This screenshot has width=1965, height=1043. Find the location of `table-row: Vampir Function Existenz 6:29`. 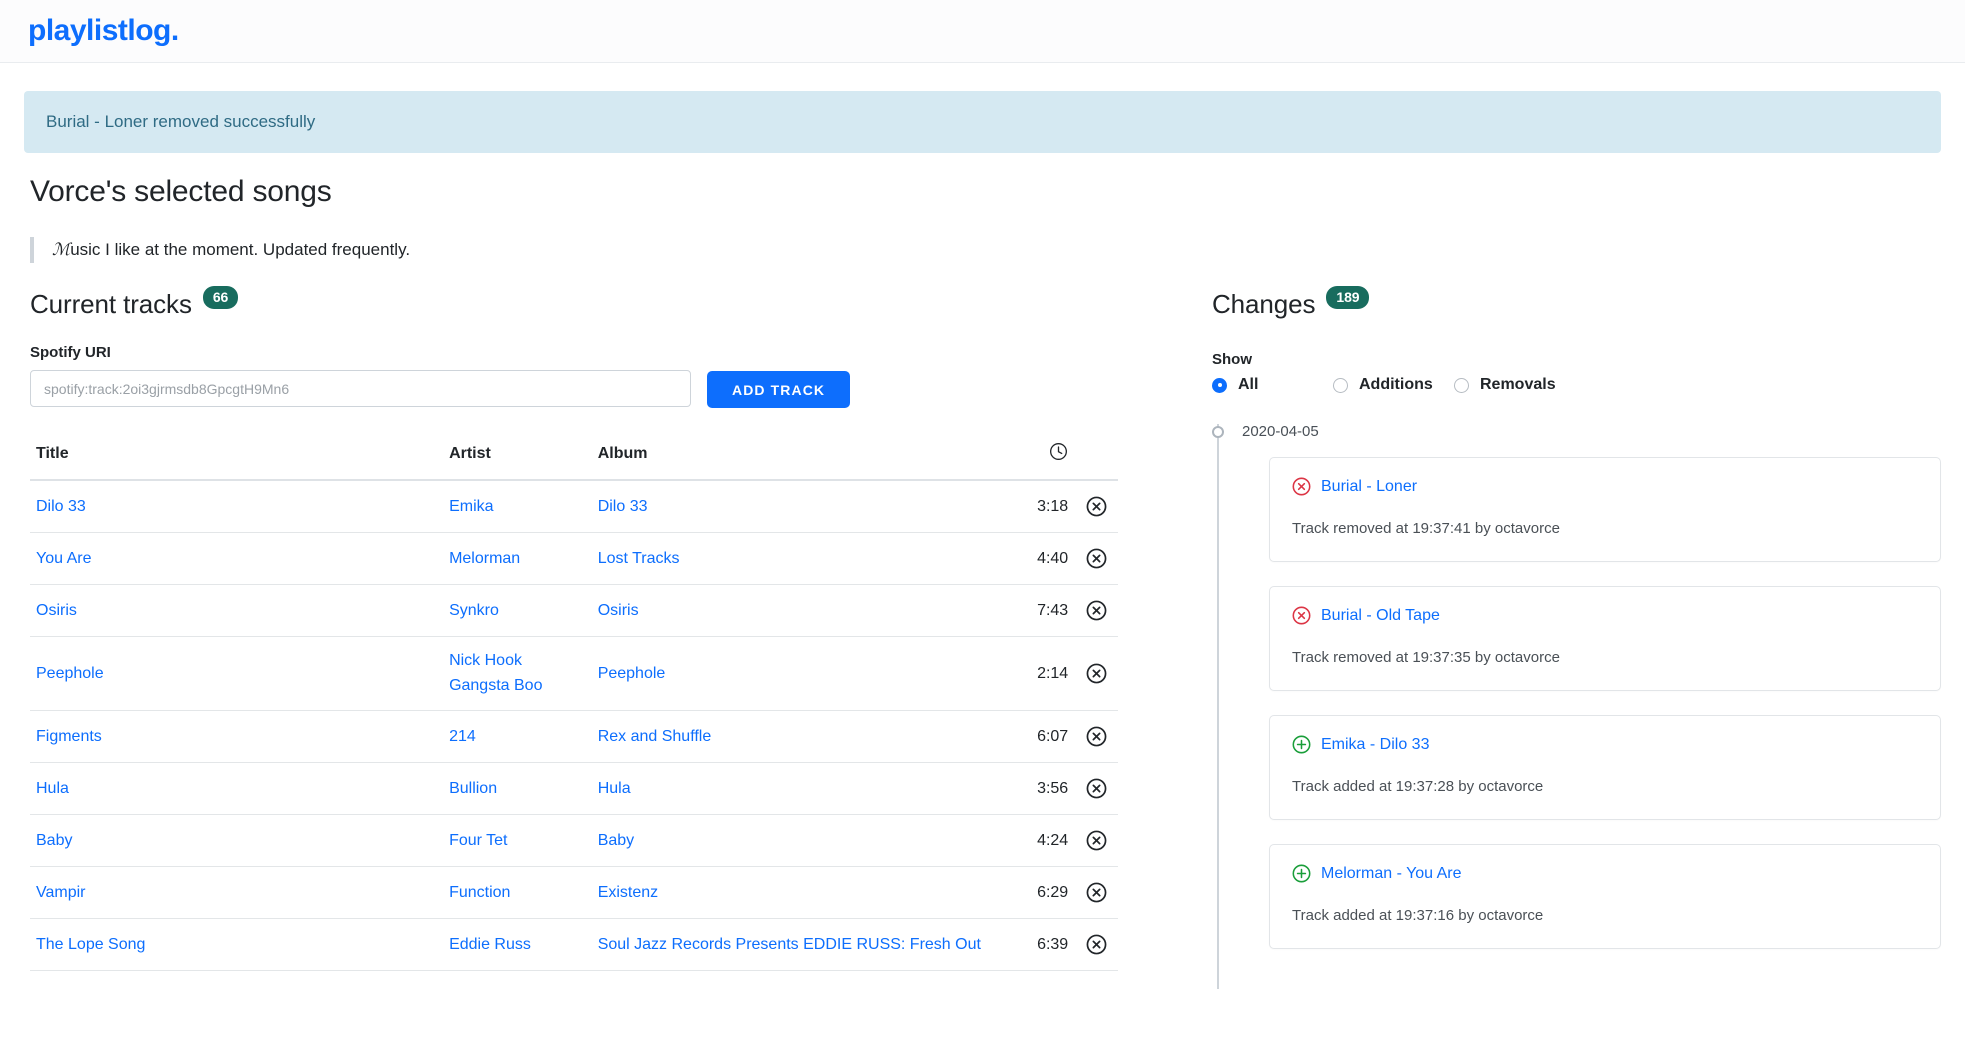

table-row: Vampir Function Existenz 6:29 is located at coordinates (574, 892).